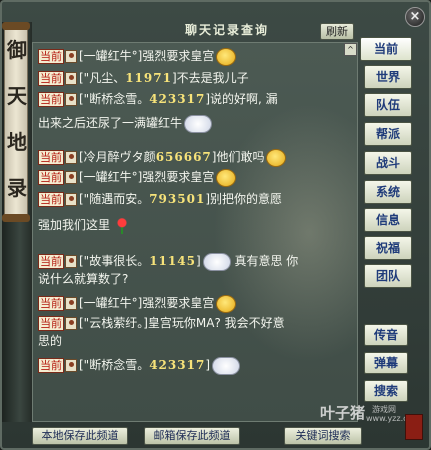 The height and width of the screenshot is (450, 431). I want to click on chat-message: 当前 ["断桥念雪。423317]说的好啊, 漏, so click(197, 99).